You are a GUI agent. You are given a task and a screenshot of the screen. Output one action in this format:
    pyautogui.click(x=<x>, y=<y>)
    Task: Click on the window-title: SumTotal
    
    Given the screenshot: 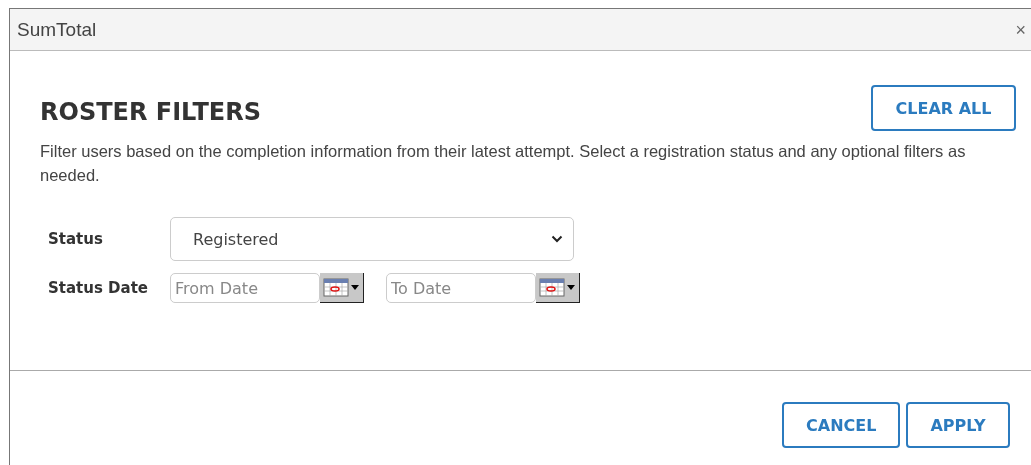 What is the action you would take?
    pyautogui.click(x=57, y=29)
    